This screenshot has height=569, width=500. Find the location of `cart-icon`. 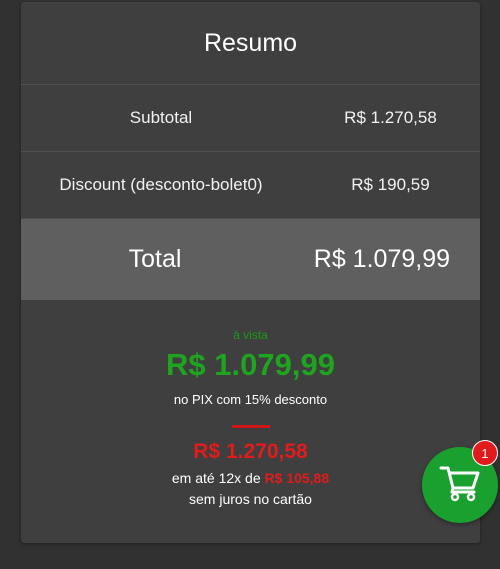

cart-icon is located at coordinates (460, 485).